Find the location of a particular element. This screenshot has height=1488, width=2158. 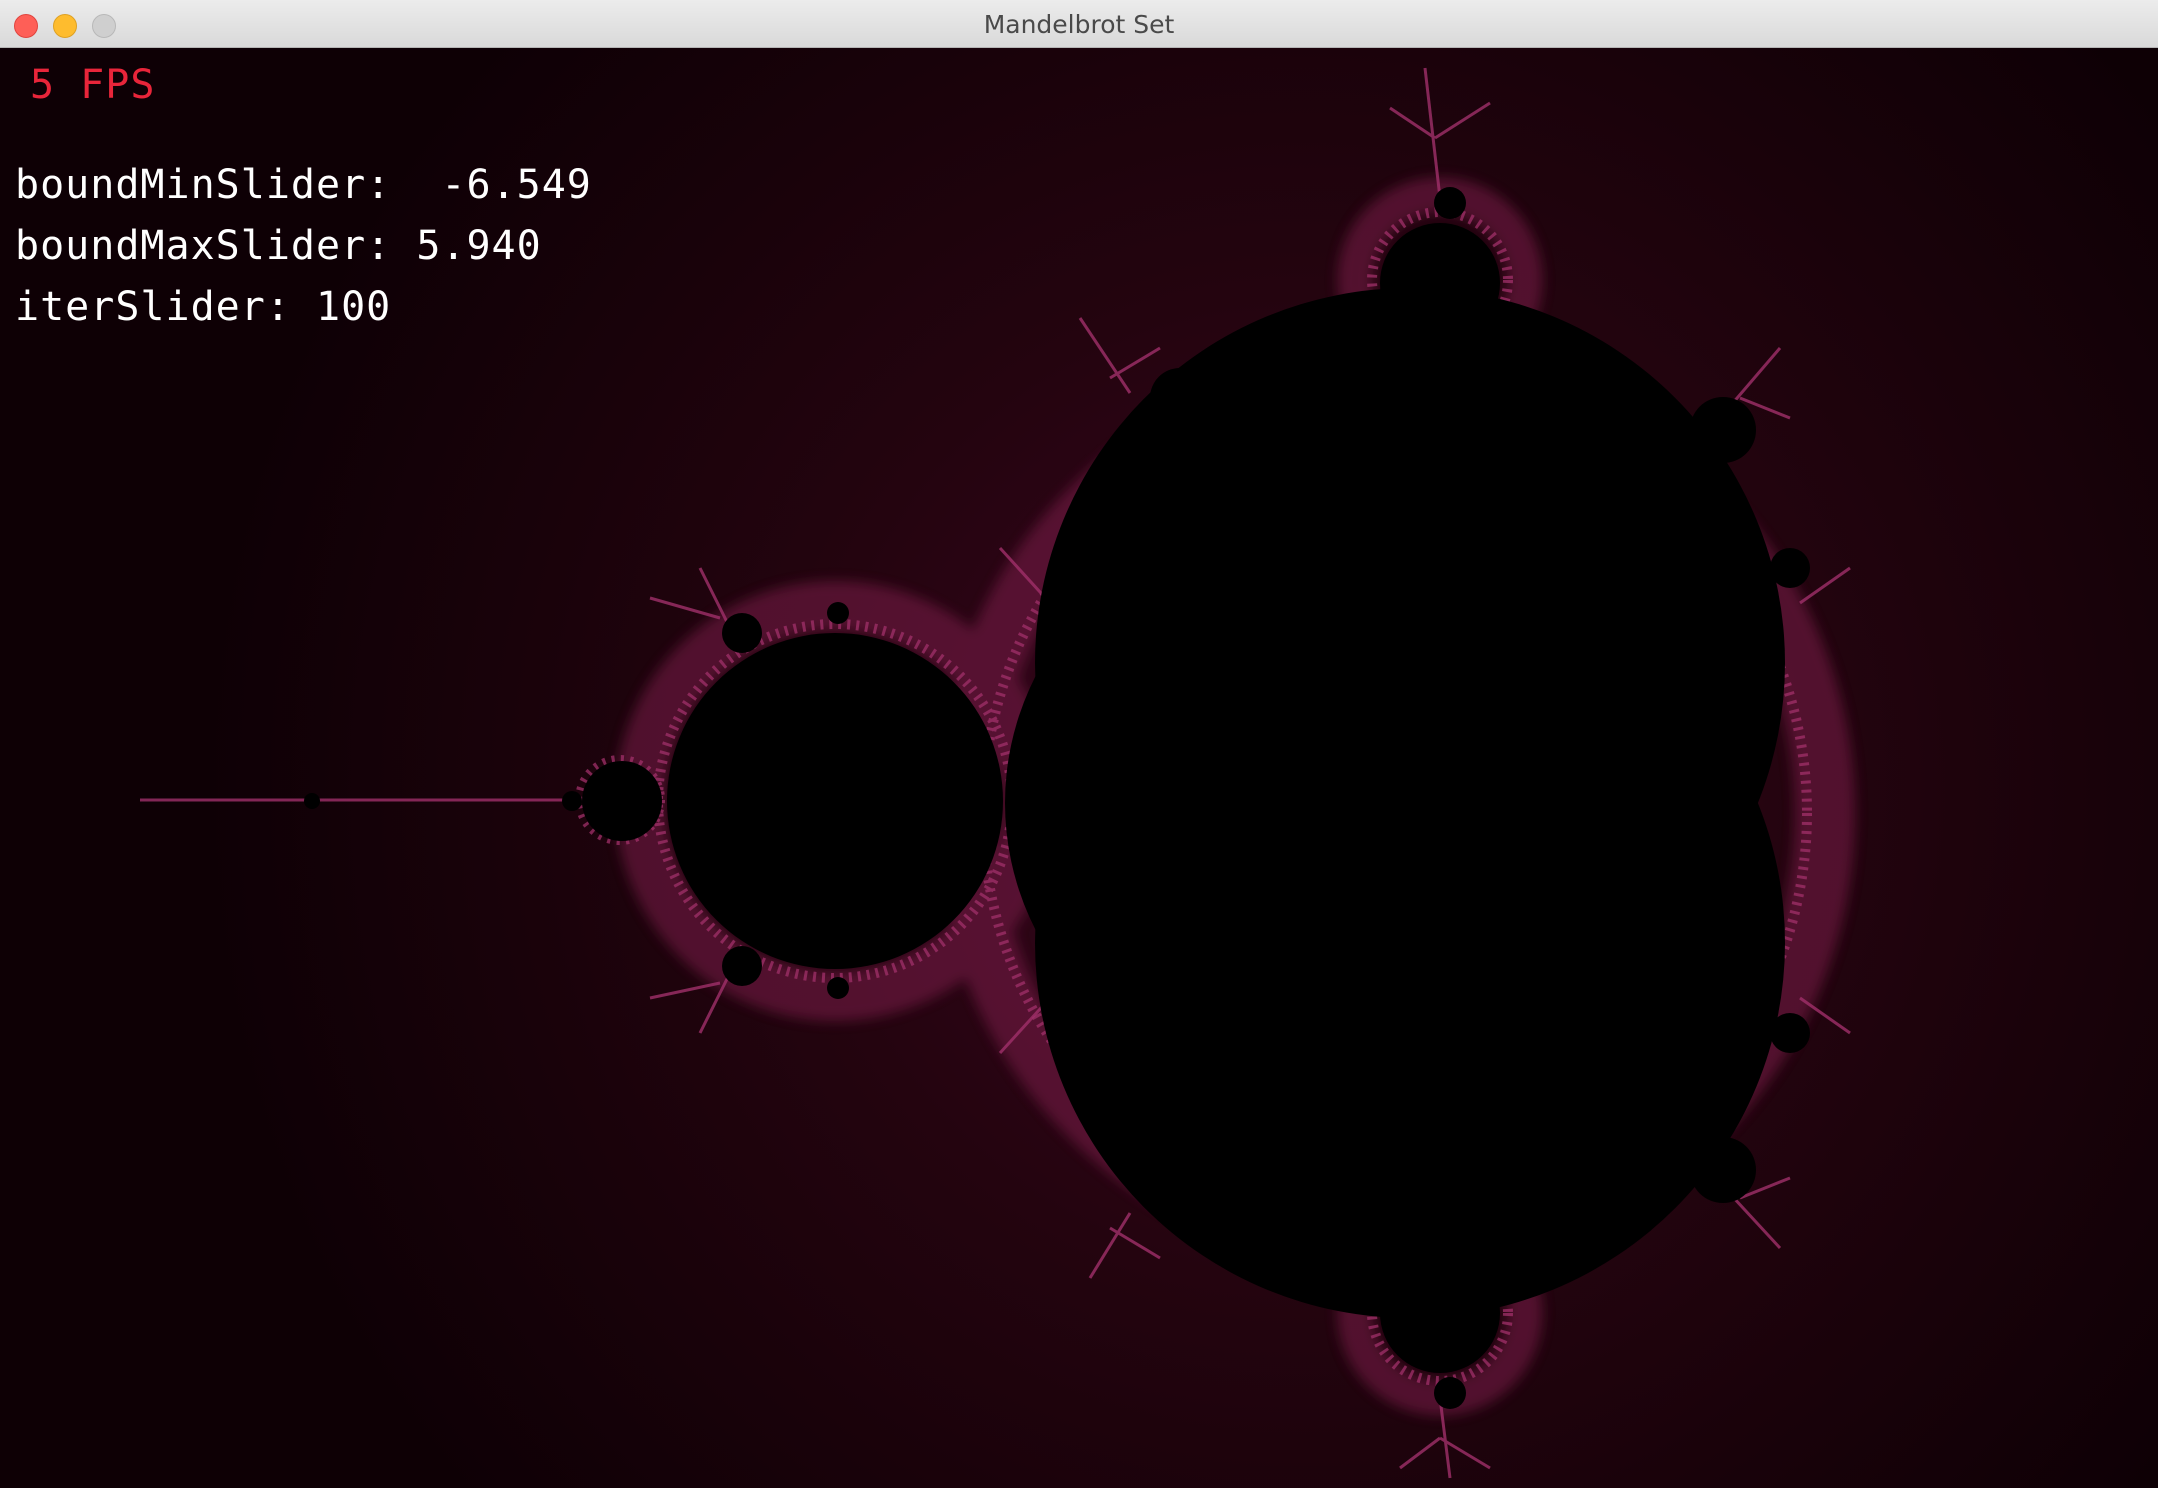

bound-max-slider-readout: boundMaxSlider: 5.940 is located at coordinates (278, 246).